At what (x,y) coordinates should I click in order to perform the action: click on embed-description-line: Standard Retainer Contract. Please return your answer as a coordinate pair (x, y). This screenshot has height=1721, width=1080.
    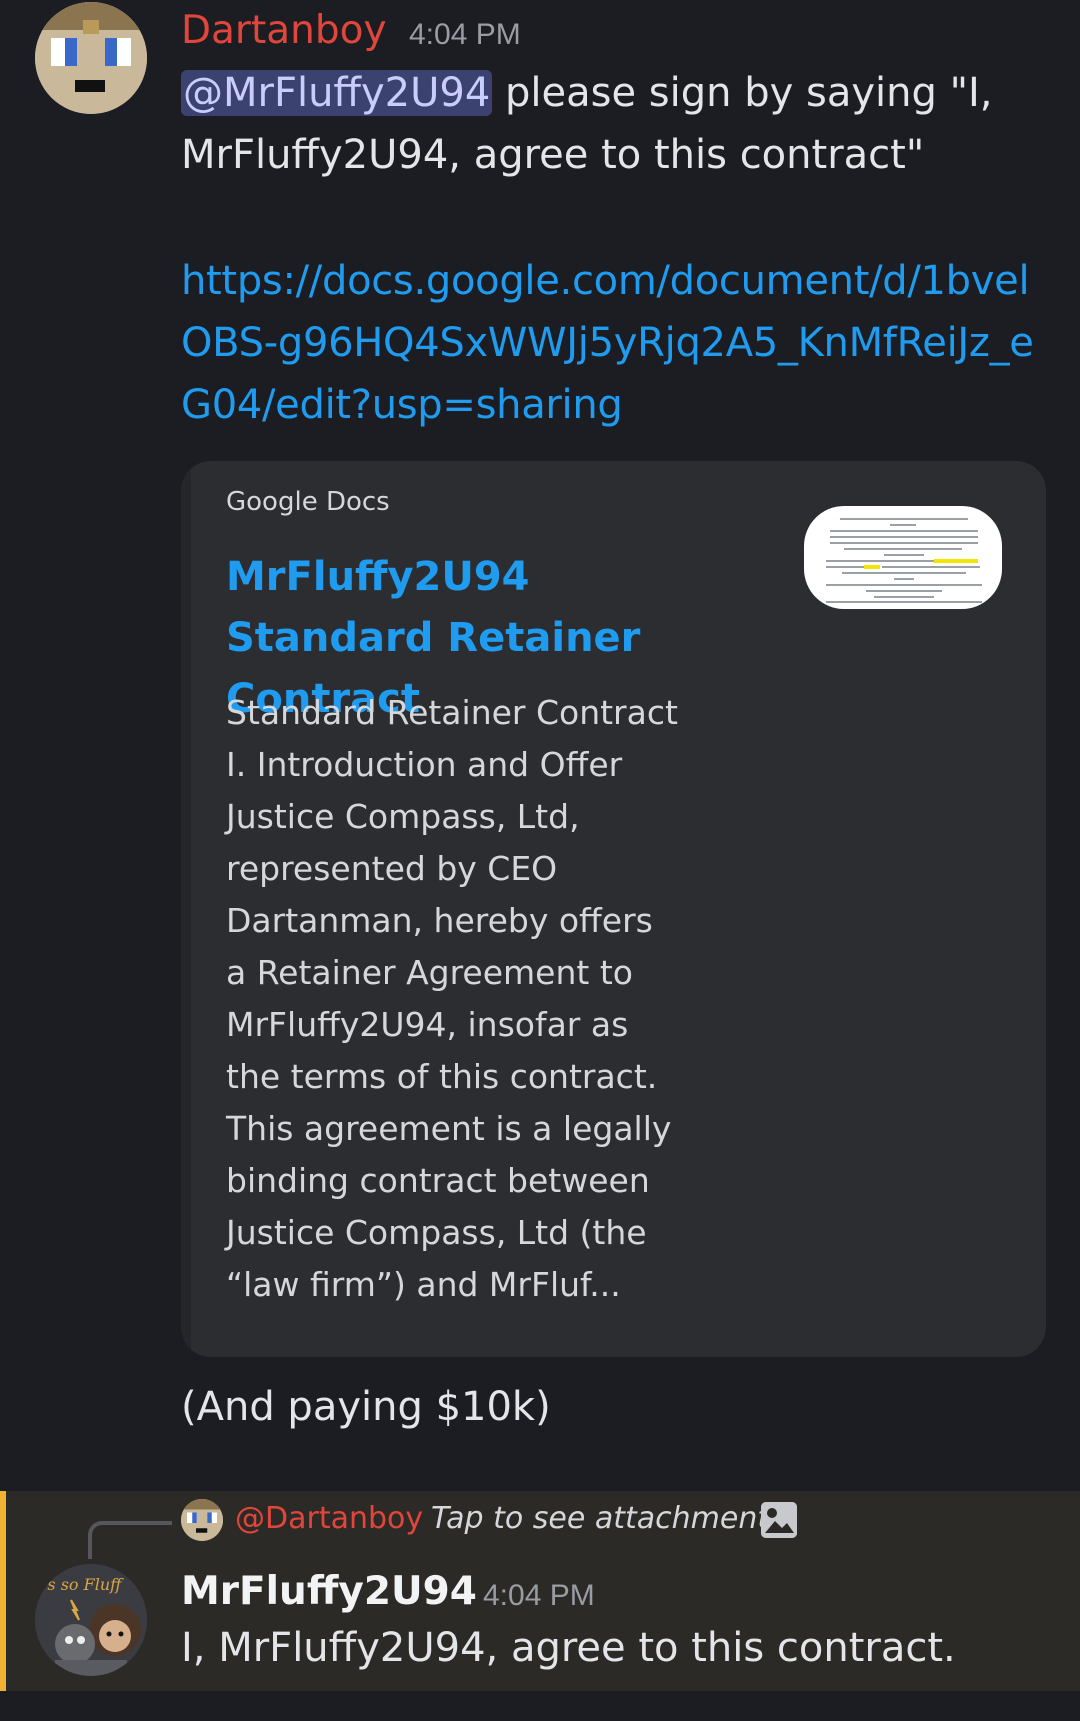
    Looking at the image, I should click on (452, 712).